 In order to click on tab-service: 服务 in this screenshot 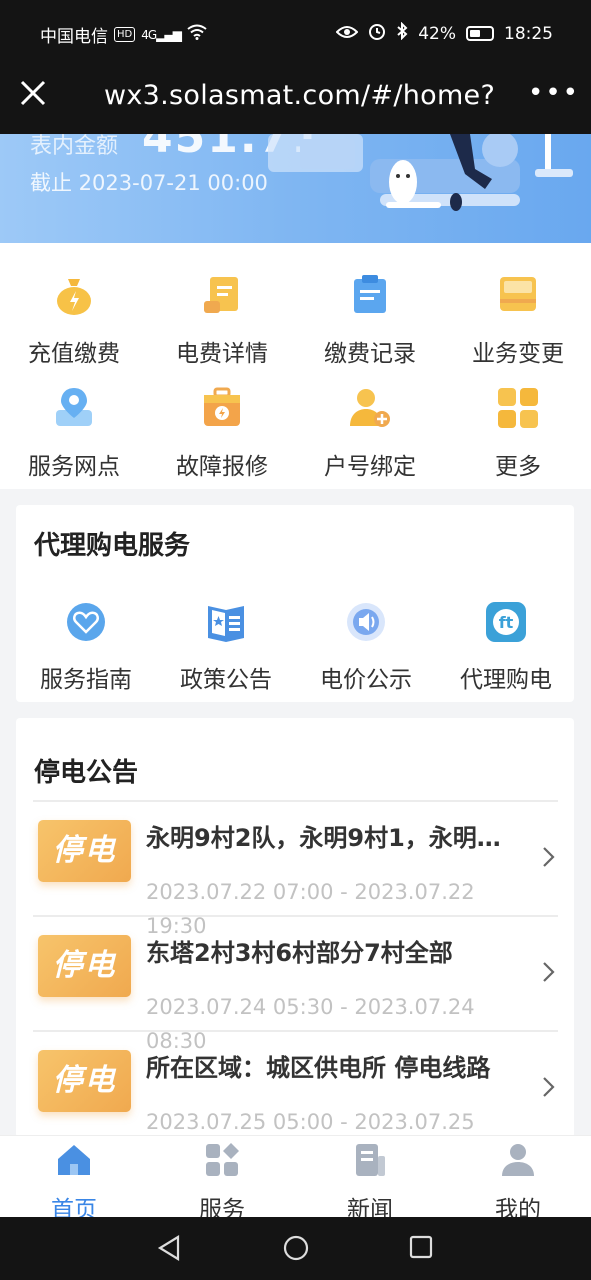, I will do `click(222, 1183)`.